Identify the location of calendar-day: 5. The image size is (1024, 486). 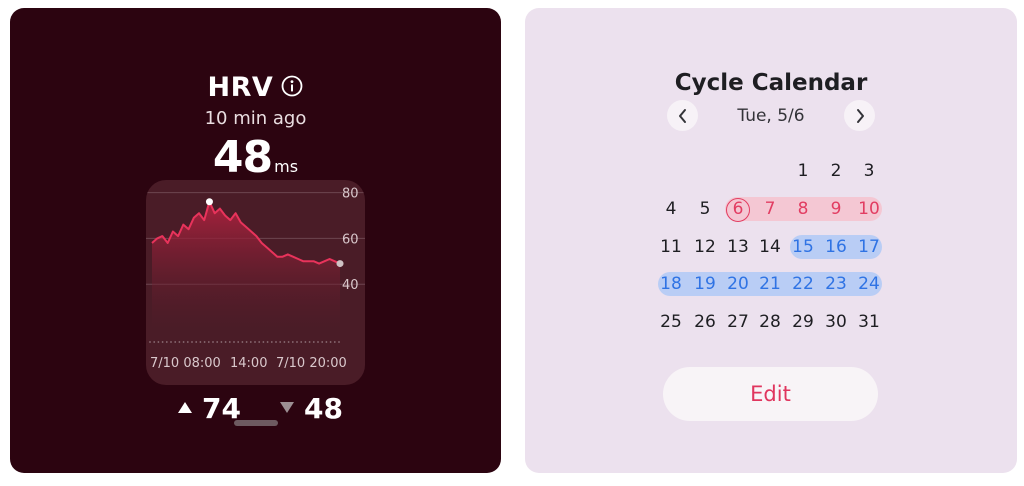
(705, 209).